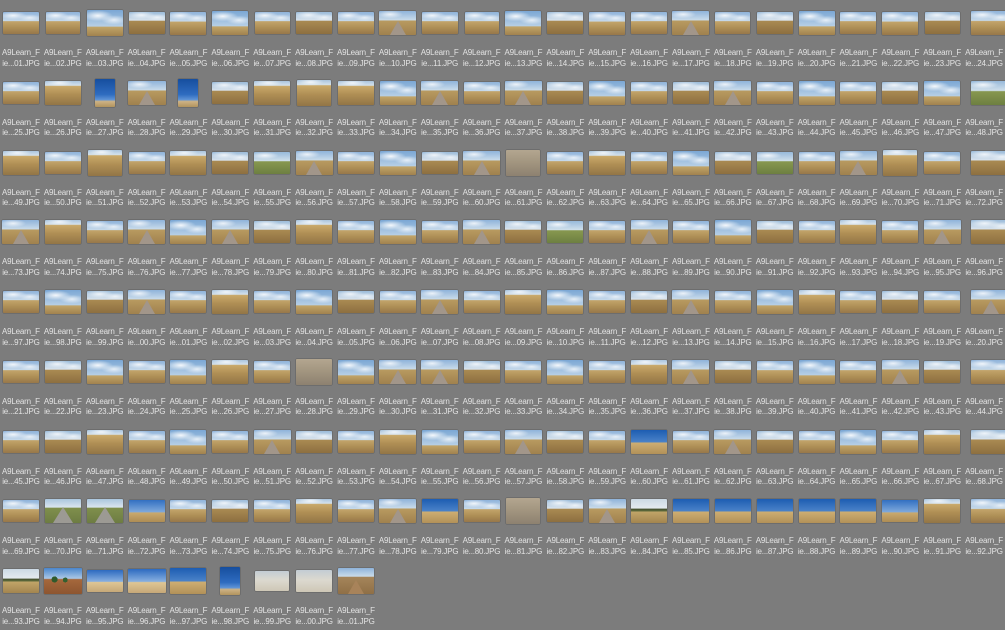 The width and height of the screenshot is (1005, 630). What do you see at coordinates (482, 525) in the screenshot?
I see `file-item: A9Learn_F ie...80.JPG` at bounding box center [482, 525].